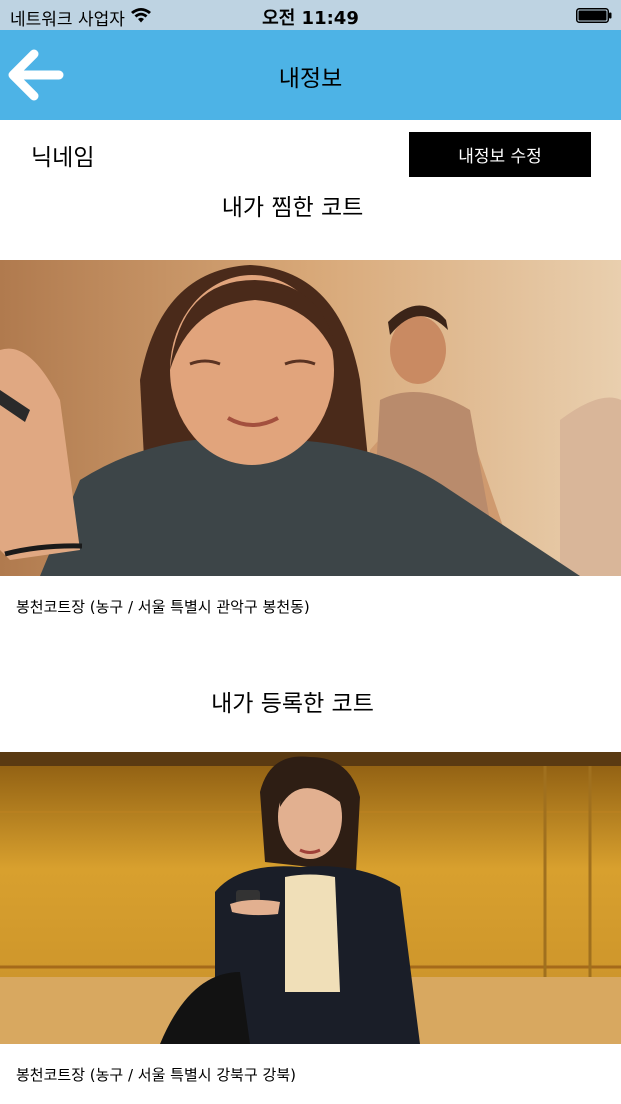  I want to click on liked-court-caption: 봉천코트장 (농구 / 서울 특별시 관악구 봉천동), so click(163, 607).